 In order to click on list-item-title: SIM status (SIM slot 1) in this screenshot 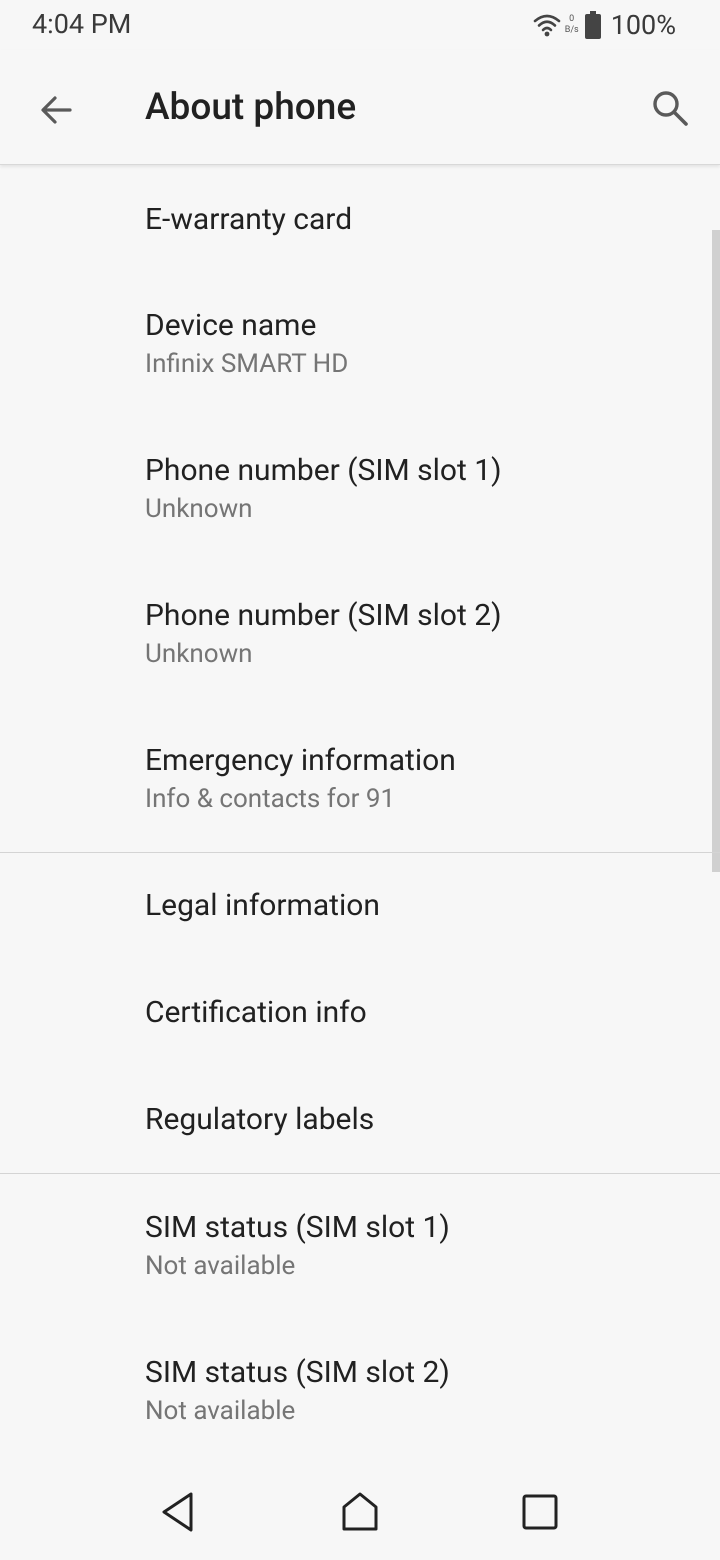, I will do `click(297, 1227)`.